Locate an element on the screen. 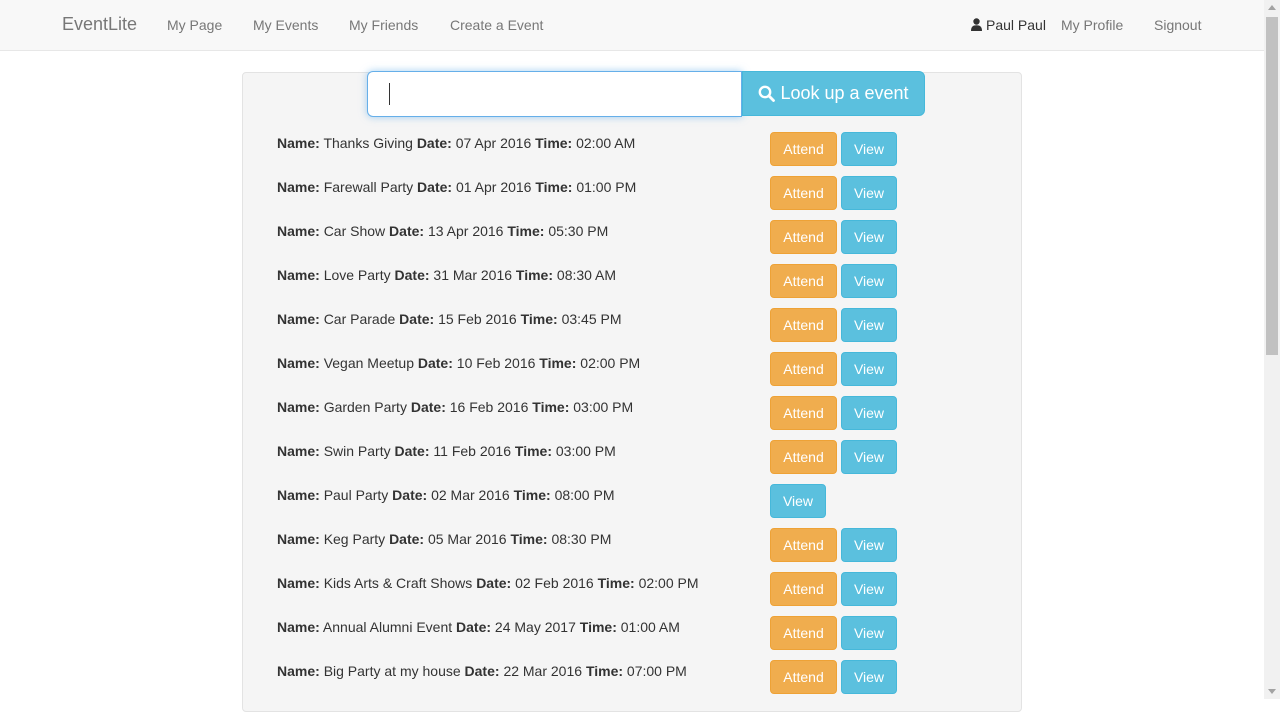  event-date: 15 Feb 2016 is located at coordinates (477, 319).